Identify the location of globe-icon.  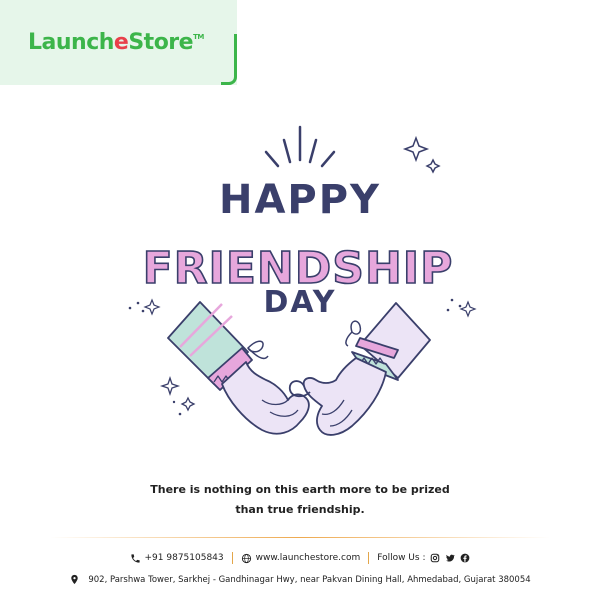
(246, 558).